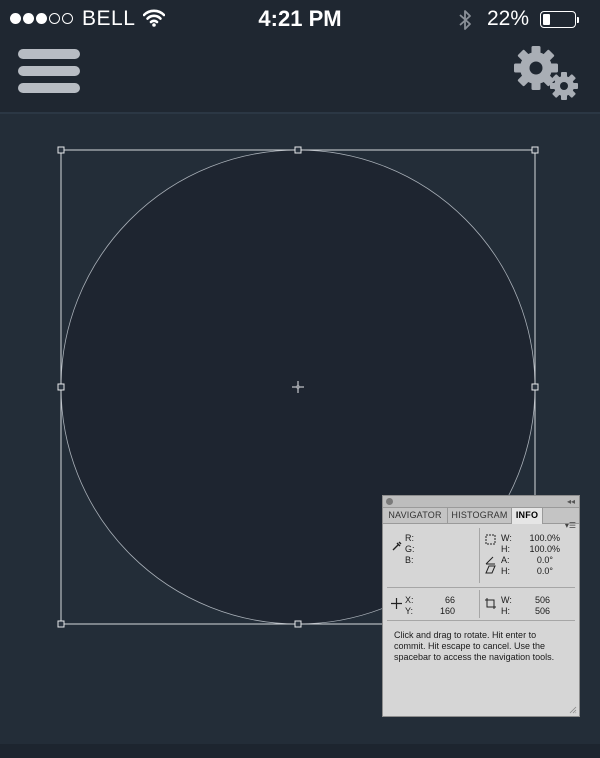 The width and height of the screenshot is (600, 758). I want to click on scale-h-label: H:, so click(505, 549).